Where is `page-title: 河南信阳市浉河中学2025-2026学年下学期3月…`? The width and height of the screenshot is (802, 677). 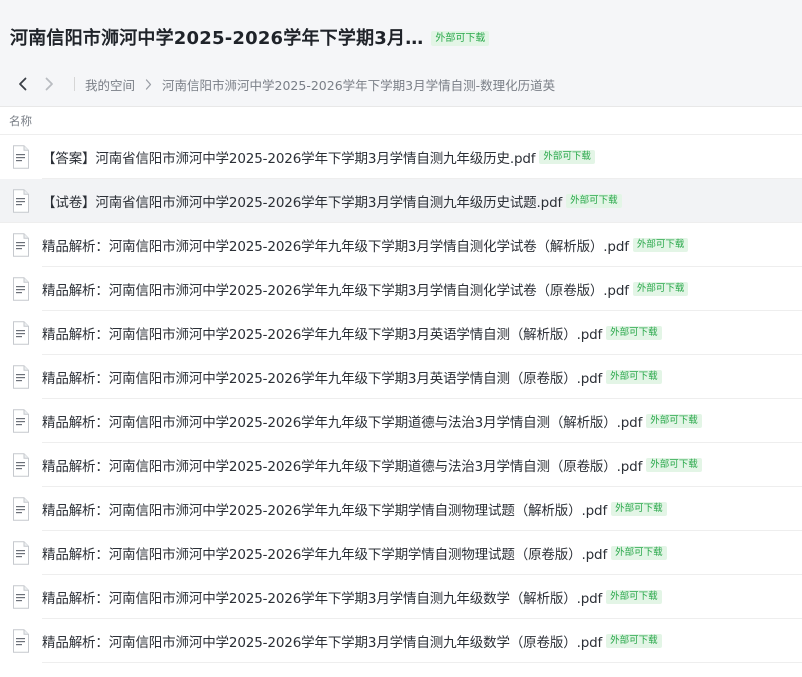 page-title: 河南信阳市浉河中学2025-2026学年下学期3月… is located at coordinates (217, 38).